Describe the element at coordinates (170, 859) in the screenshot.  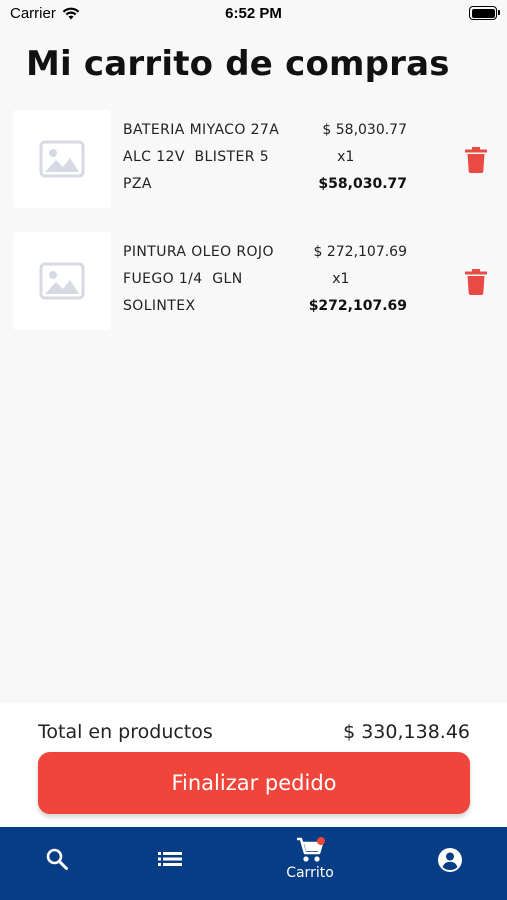
I see `list-icon` at that location.